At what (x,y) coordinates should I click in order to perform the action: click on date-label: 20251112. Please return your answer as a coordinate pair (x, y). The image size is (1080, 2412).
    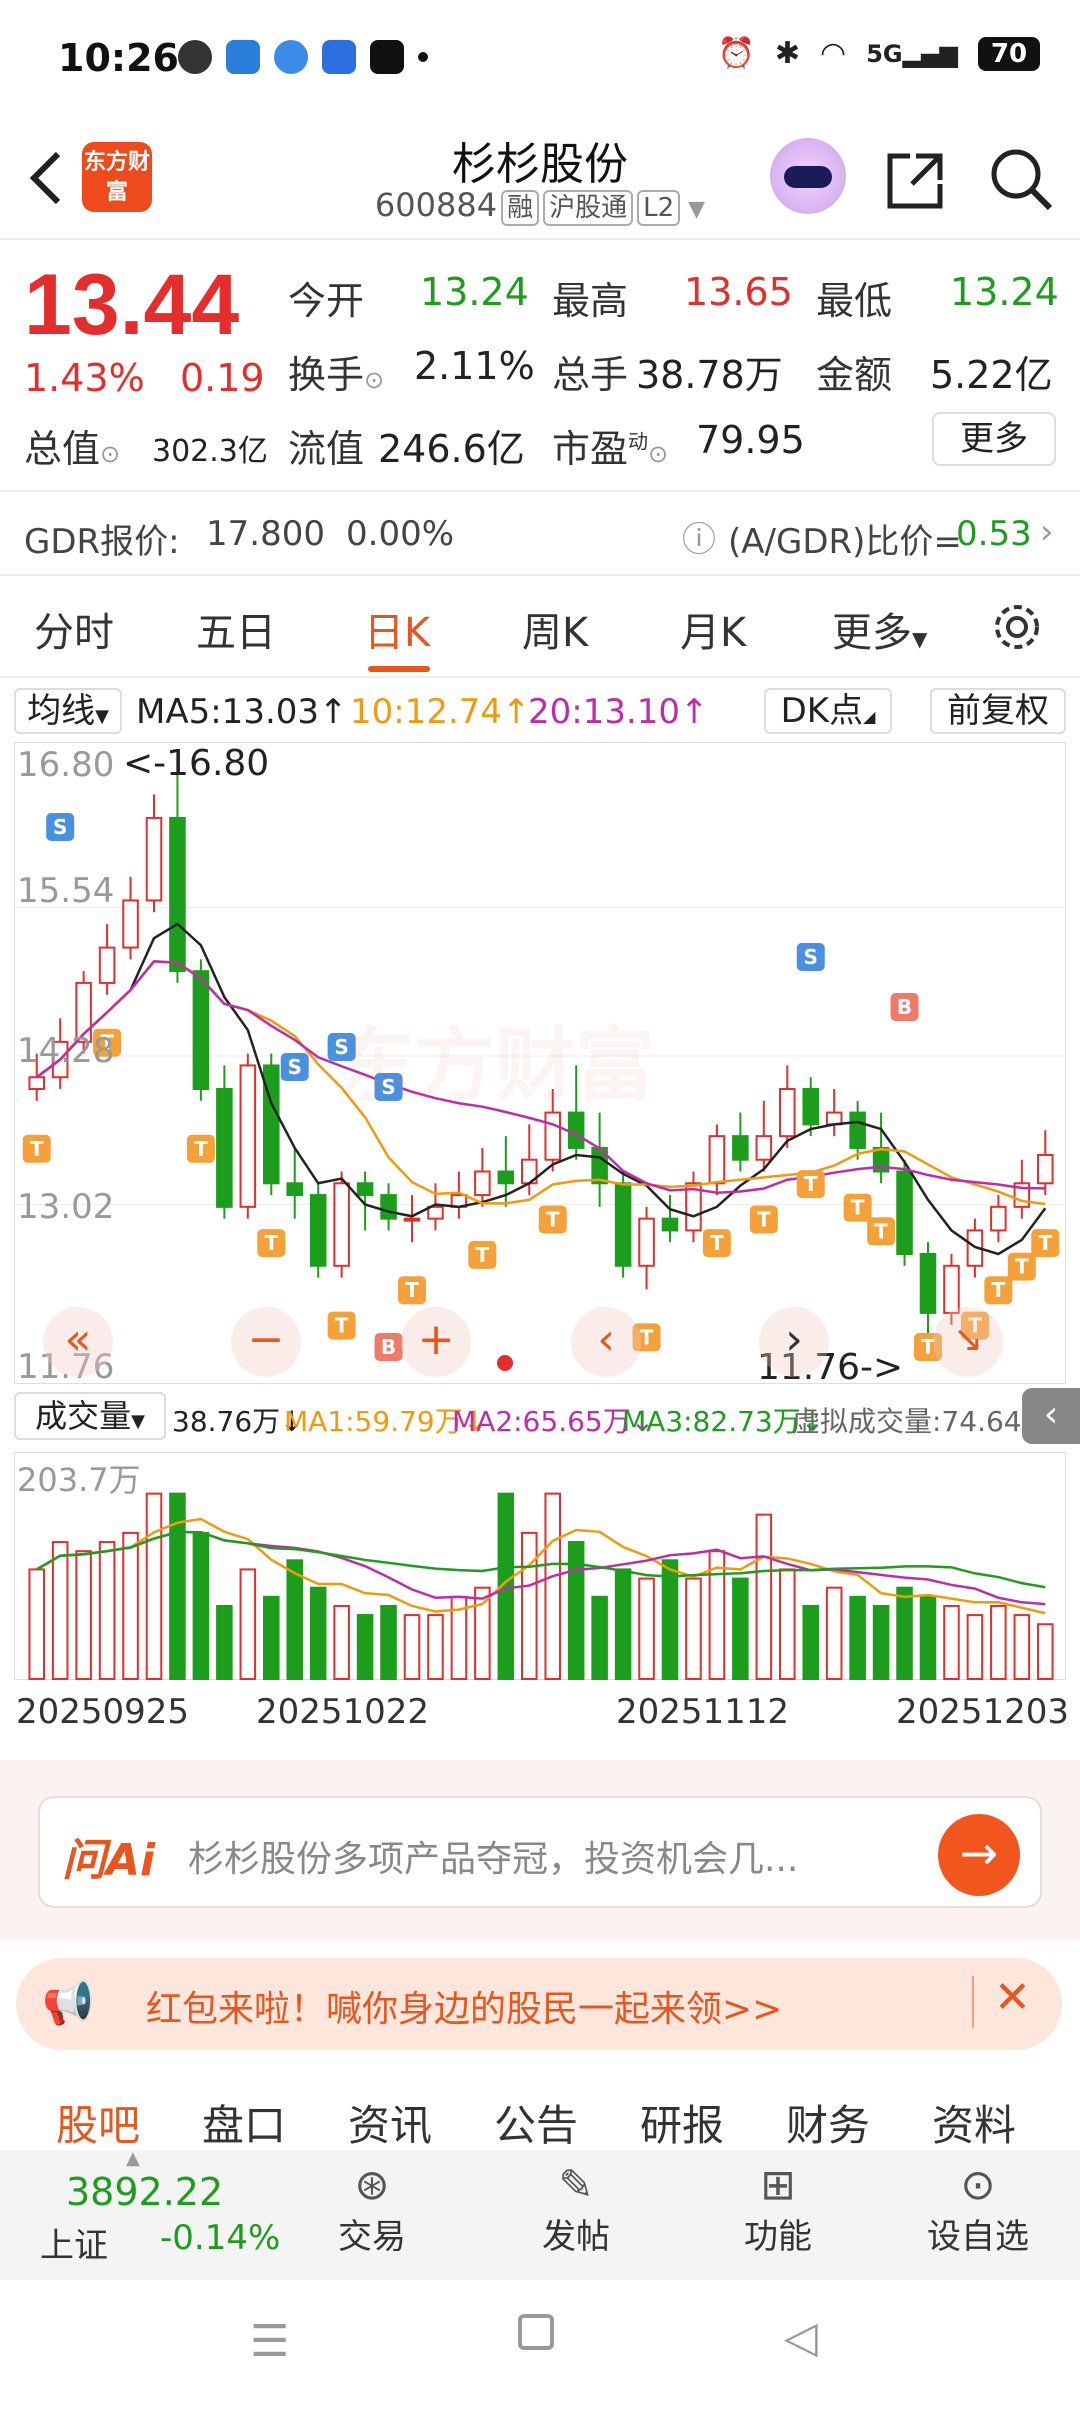
    Looking at the image, I should click on (703, 1712).